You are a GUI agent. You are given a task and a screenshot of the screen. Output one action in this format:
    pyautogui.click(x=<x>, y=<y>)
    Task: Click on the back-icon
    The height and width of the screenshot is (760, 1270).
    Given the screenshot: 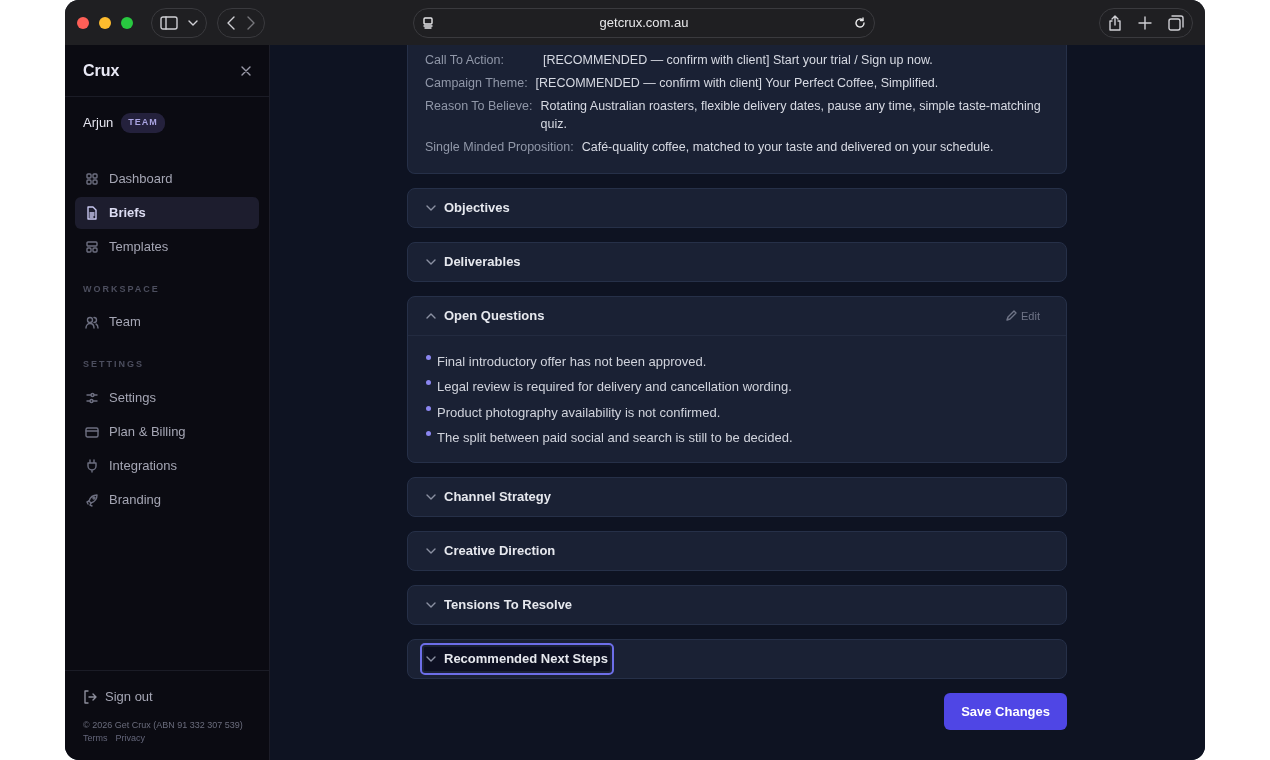 What is the action you would take?
    pyautogui.click(x=231, y=22)
    